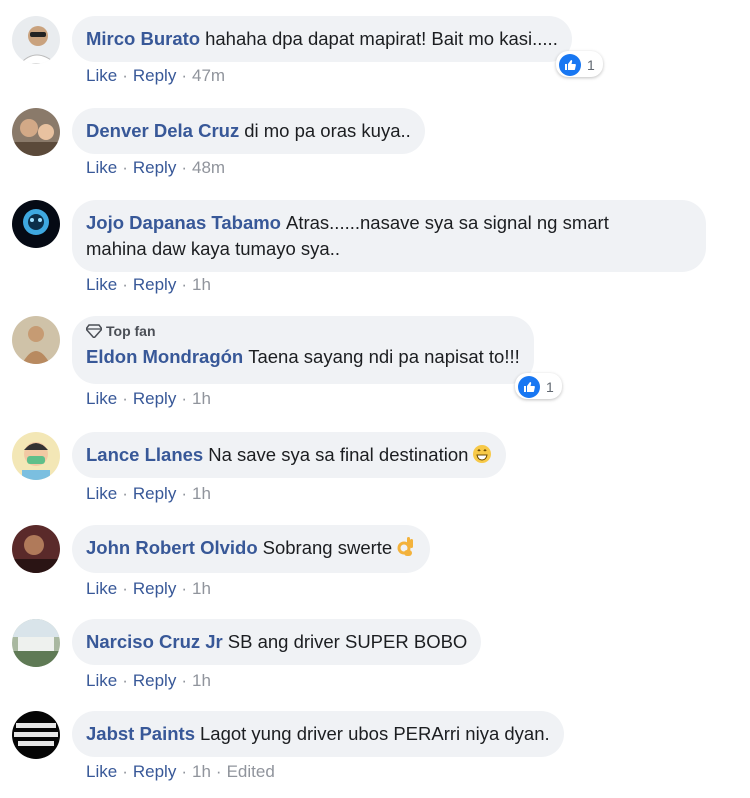 Image resolution: width=750 pixels, height=798 pixels. Describe the element at coordinates (251, 772) in the screenshot. I see `edited-label: Edited` at that location.